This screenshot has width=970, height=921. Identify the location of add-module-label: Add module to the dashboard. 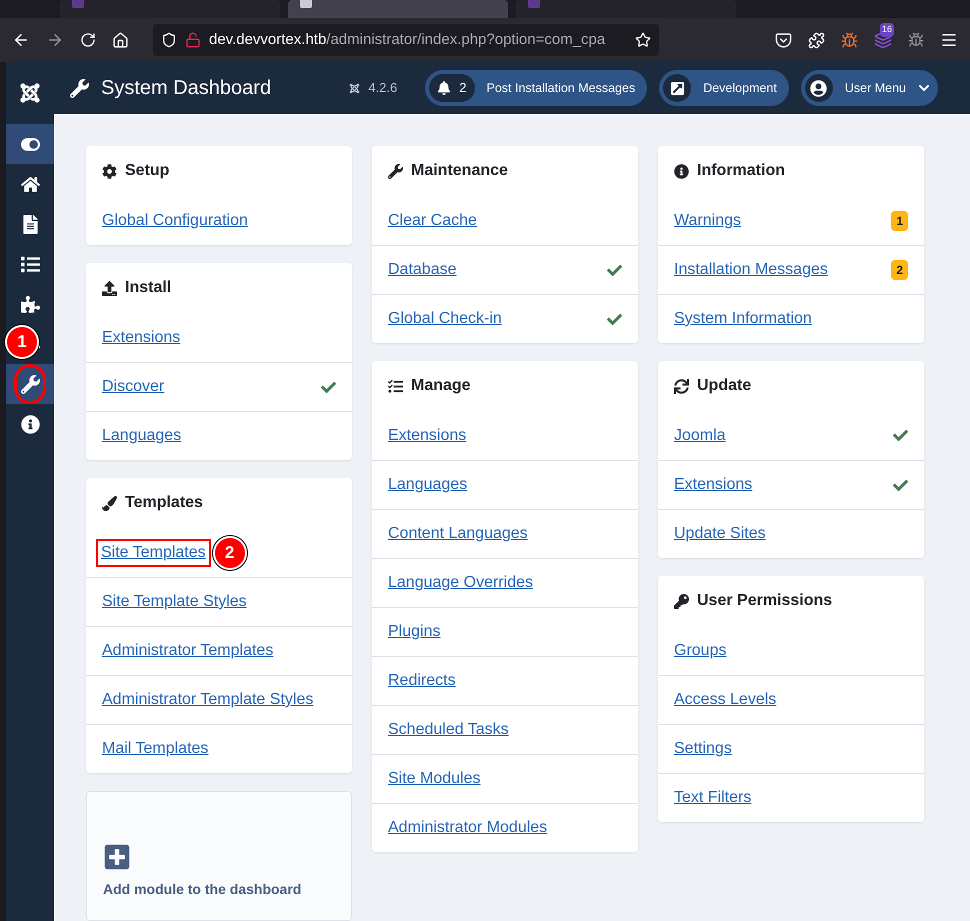
(202, 889).